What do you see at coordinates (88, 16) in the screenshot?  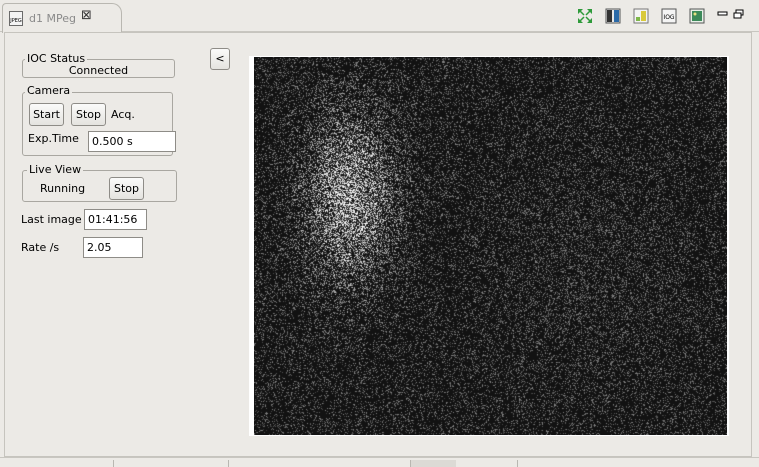 I see `close-icon: ⊠` at bounding box center [88, 16].